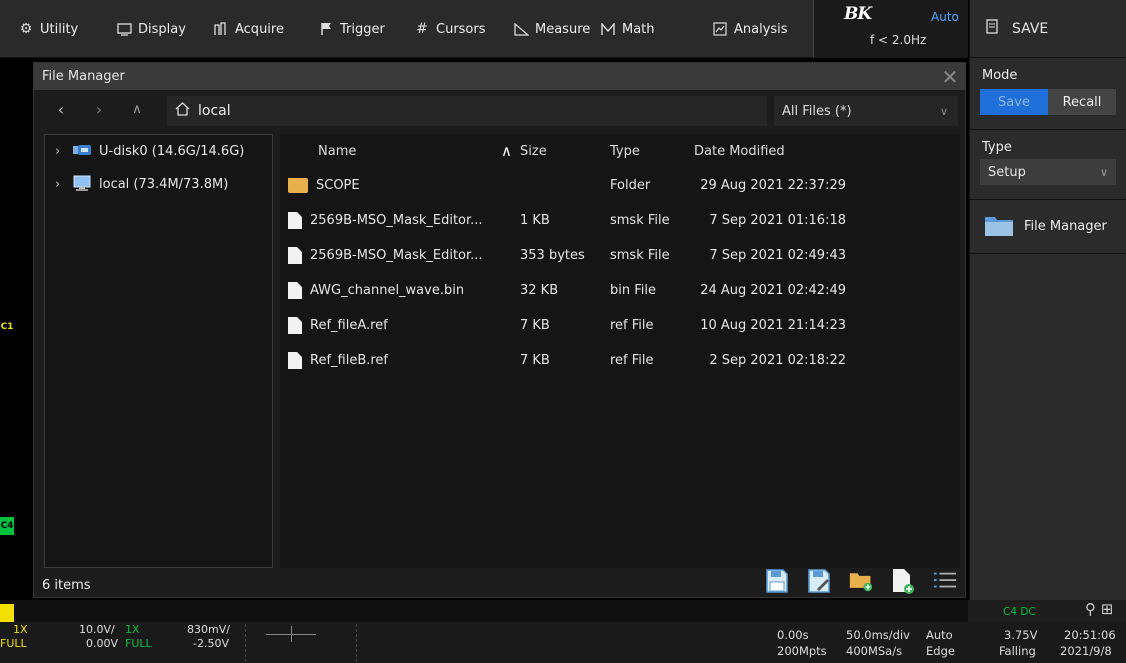  I want to click on column-header-size: Size, so click(562, 151).